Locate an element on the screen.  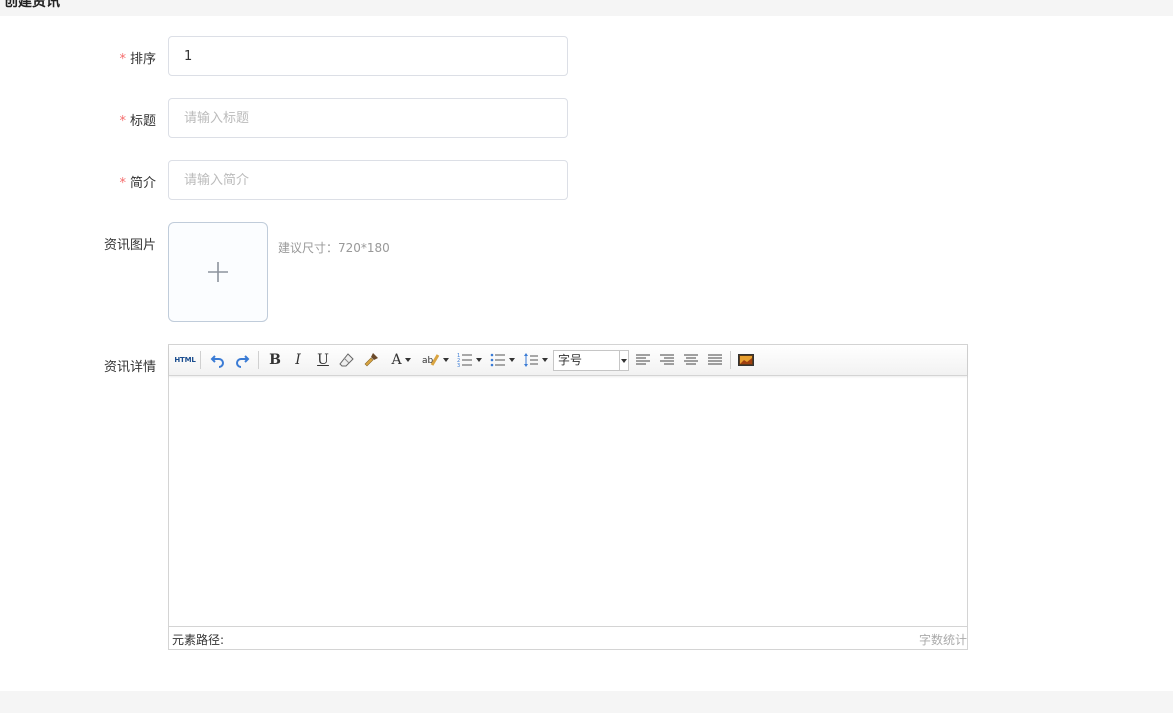
image-upload-button is located at coordinates (218, 272).